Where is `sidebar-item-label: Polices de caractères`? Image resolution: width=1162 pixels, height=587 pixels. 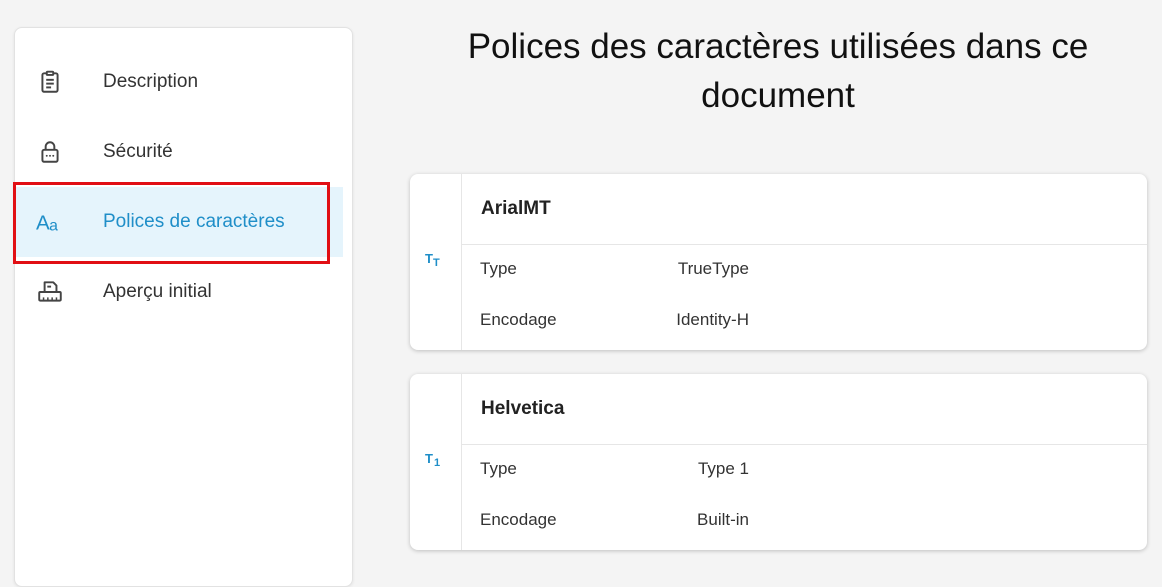 sidebar-item-label: Polices de caractères is located at coordinates (194, 221).